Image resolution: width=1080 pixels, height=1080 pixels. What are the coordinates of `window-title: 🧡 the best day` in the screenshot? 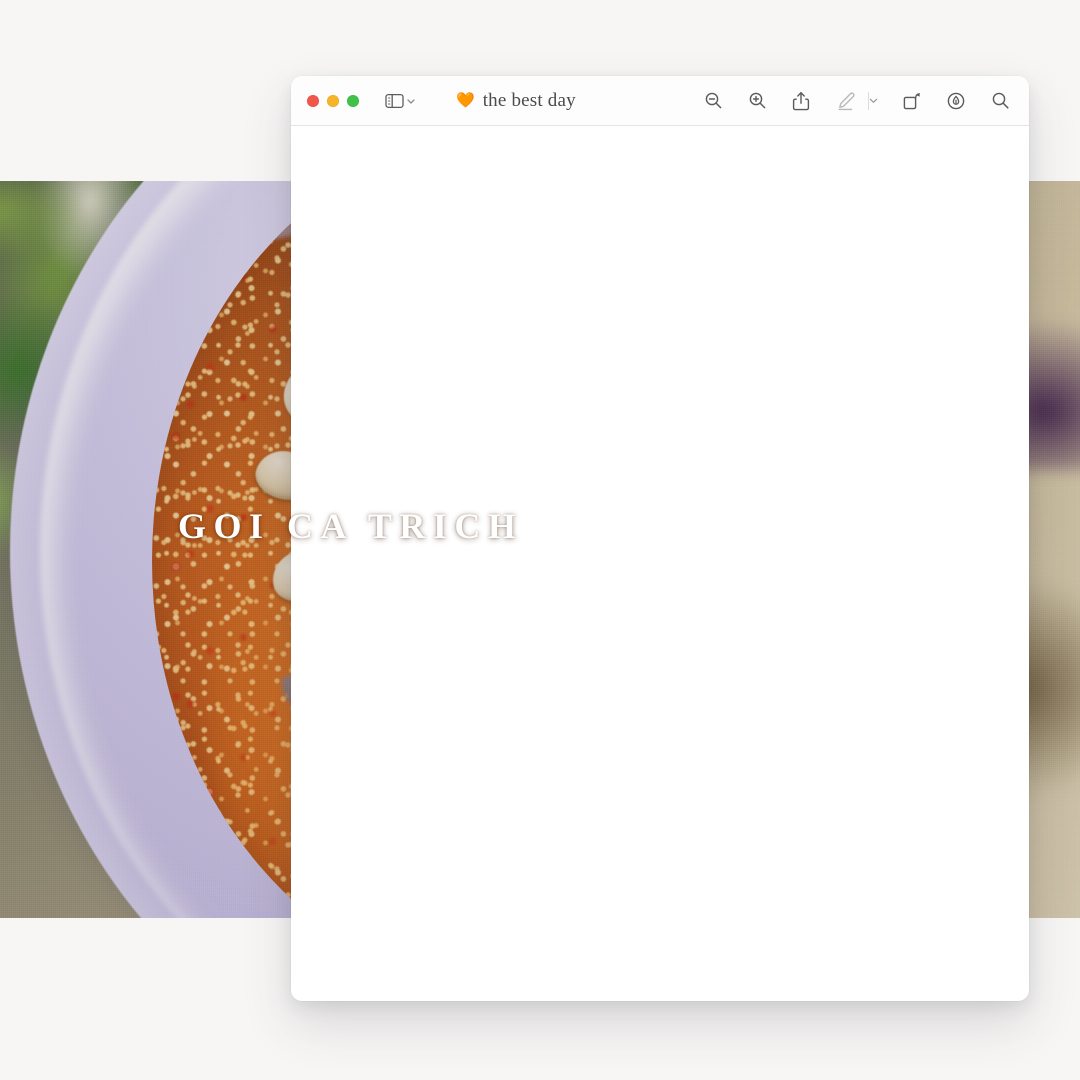 It's located at (516, 101).